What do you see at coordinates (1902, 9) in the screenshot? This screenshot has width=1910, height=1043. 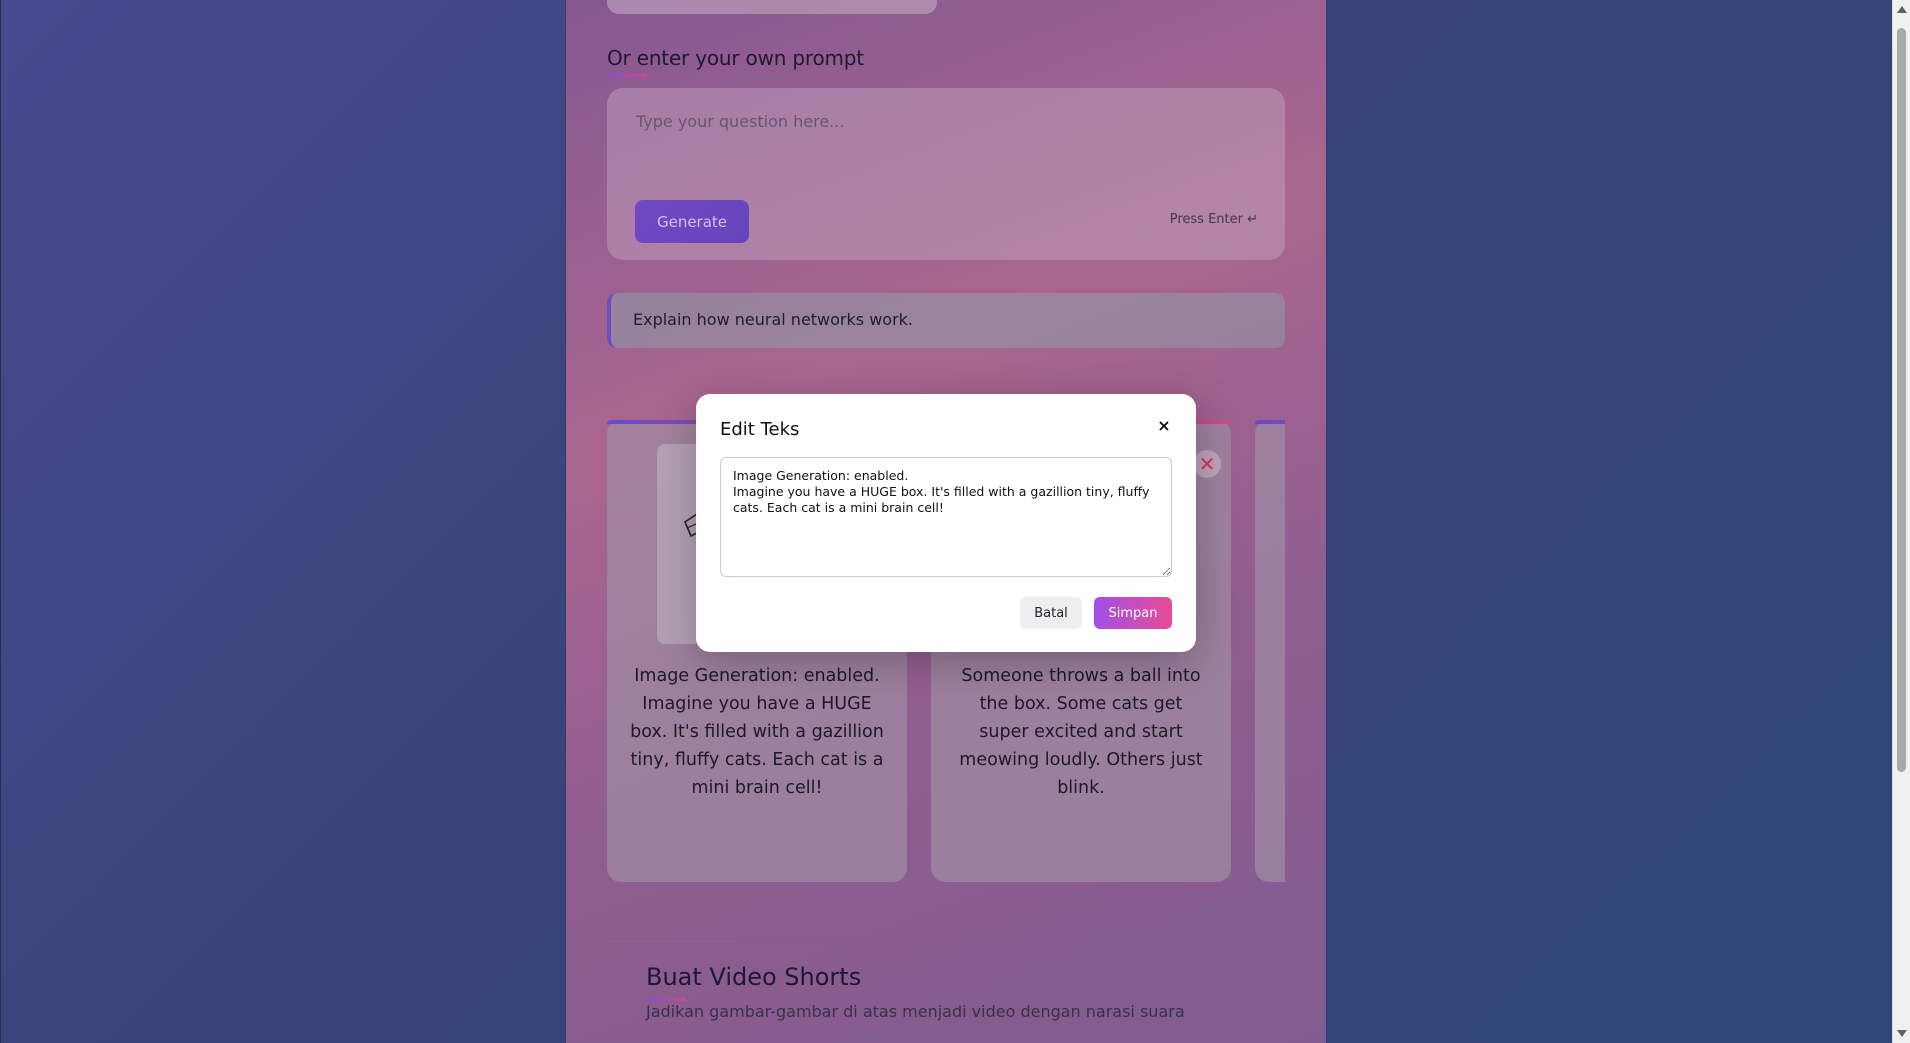 I see `scroll-up-arrow-icon` at bounding box center [1902, 9].